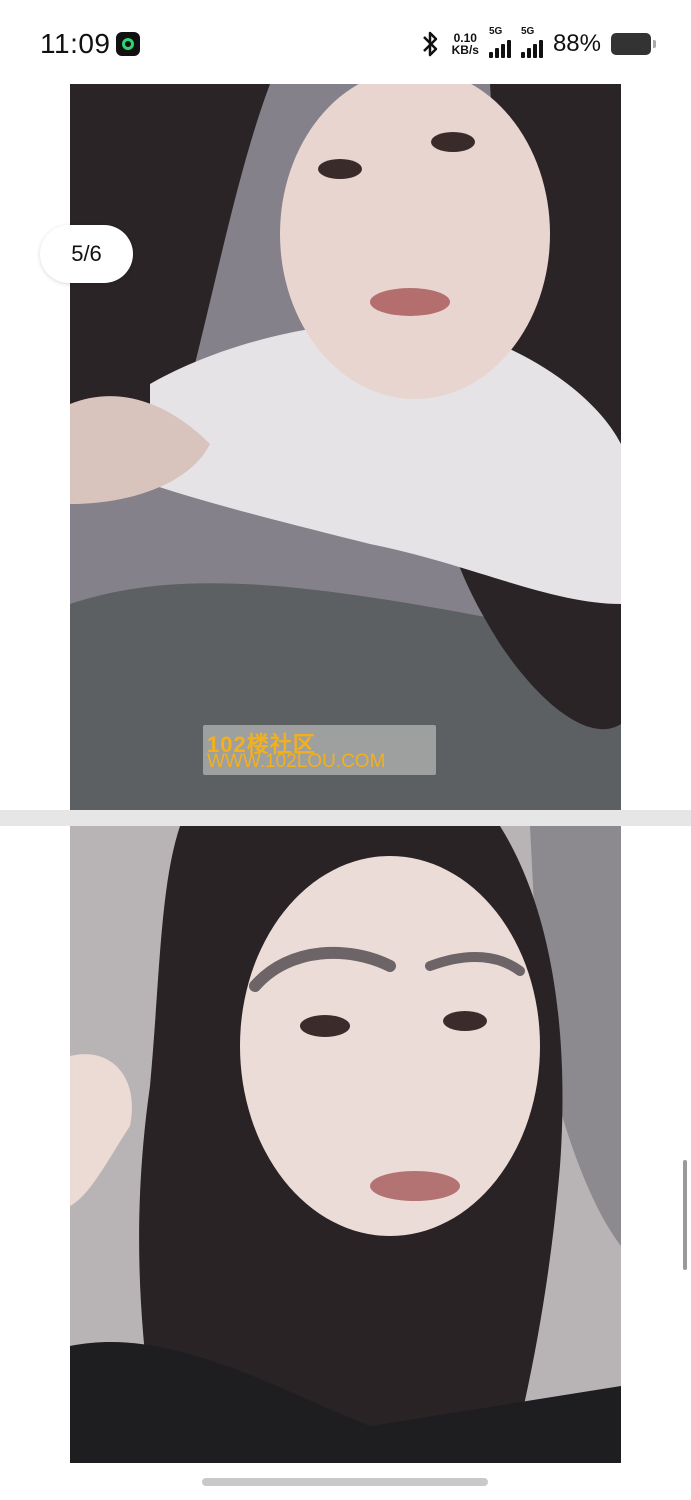  Describe the element at coordinates (633, 44) in the screenshot. I see `battery-icon` at that location.